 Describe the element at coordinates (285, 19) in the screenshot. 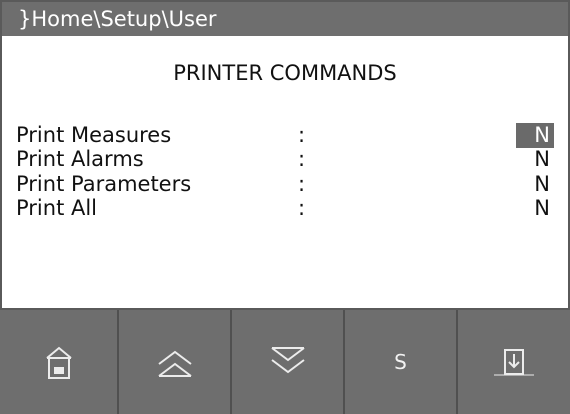

I see `breadcrumb: }Home\Setup\User` at that location.